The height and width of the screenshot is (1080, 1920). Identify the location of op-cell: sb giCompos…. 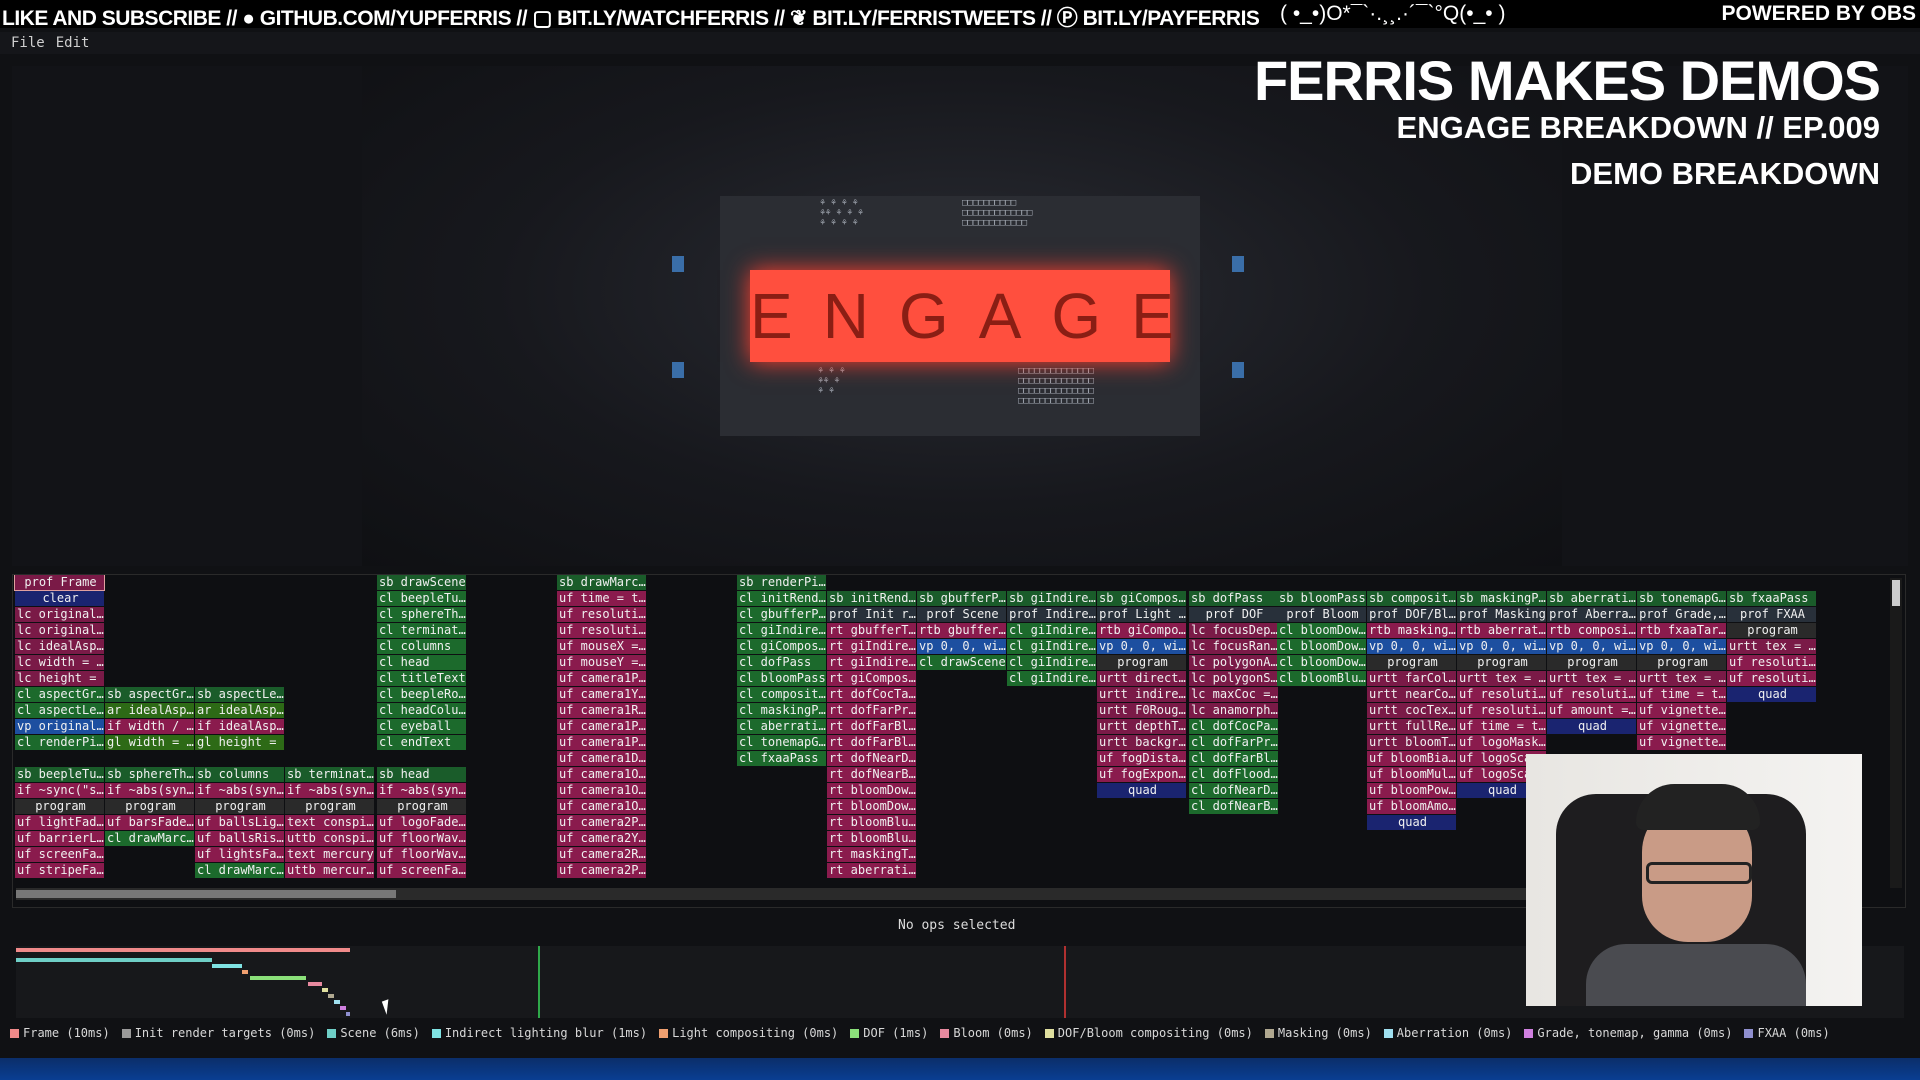
(1141, 598).